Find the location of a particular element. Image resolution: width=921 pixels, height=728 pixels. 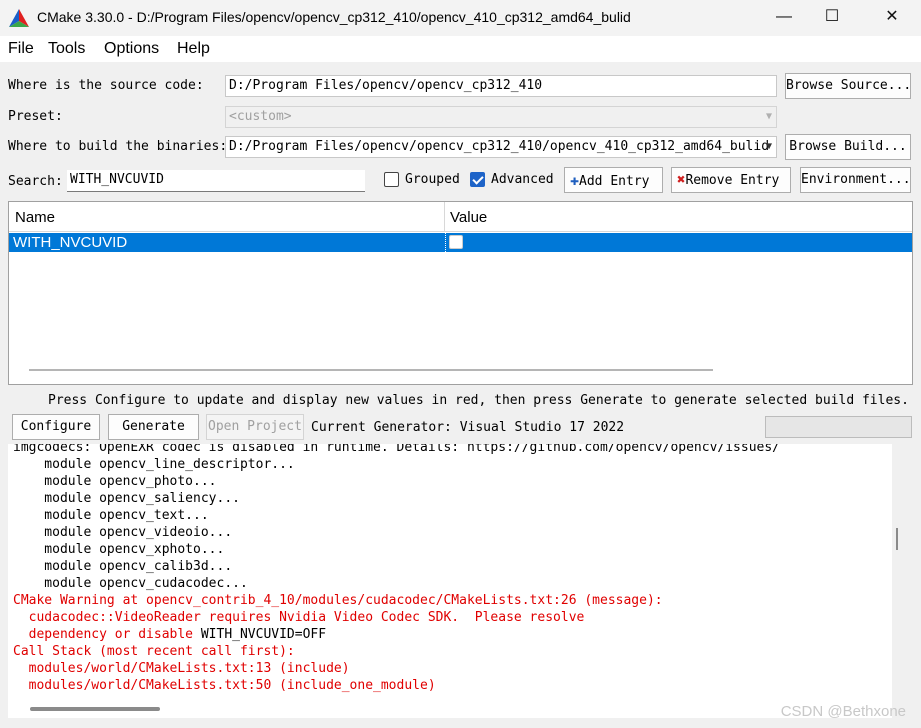

header-name: Name is located at coordinates (35, 217).